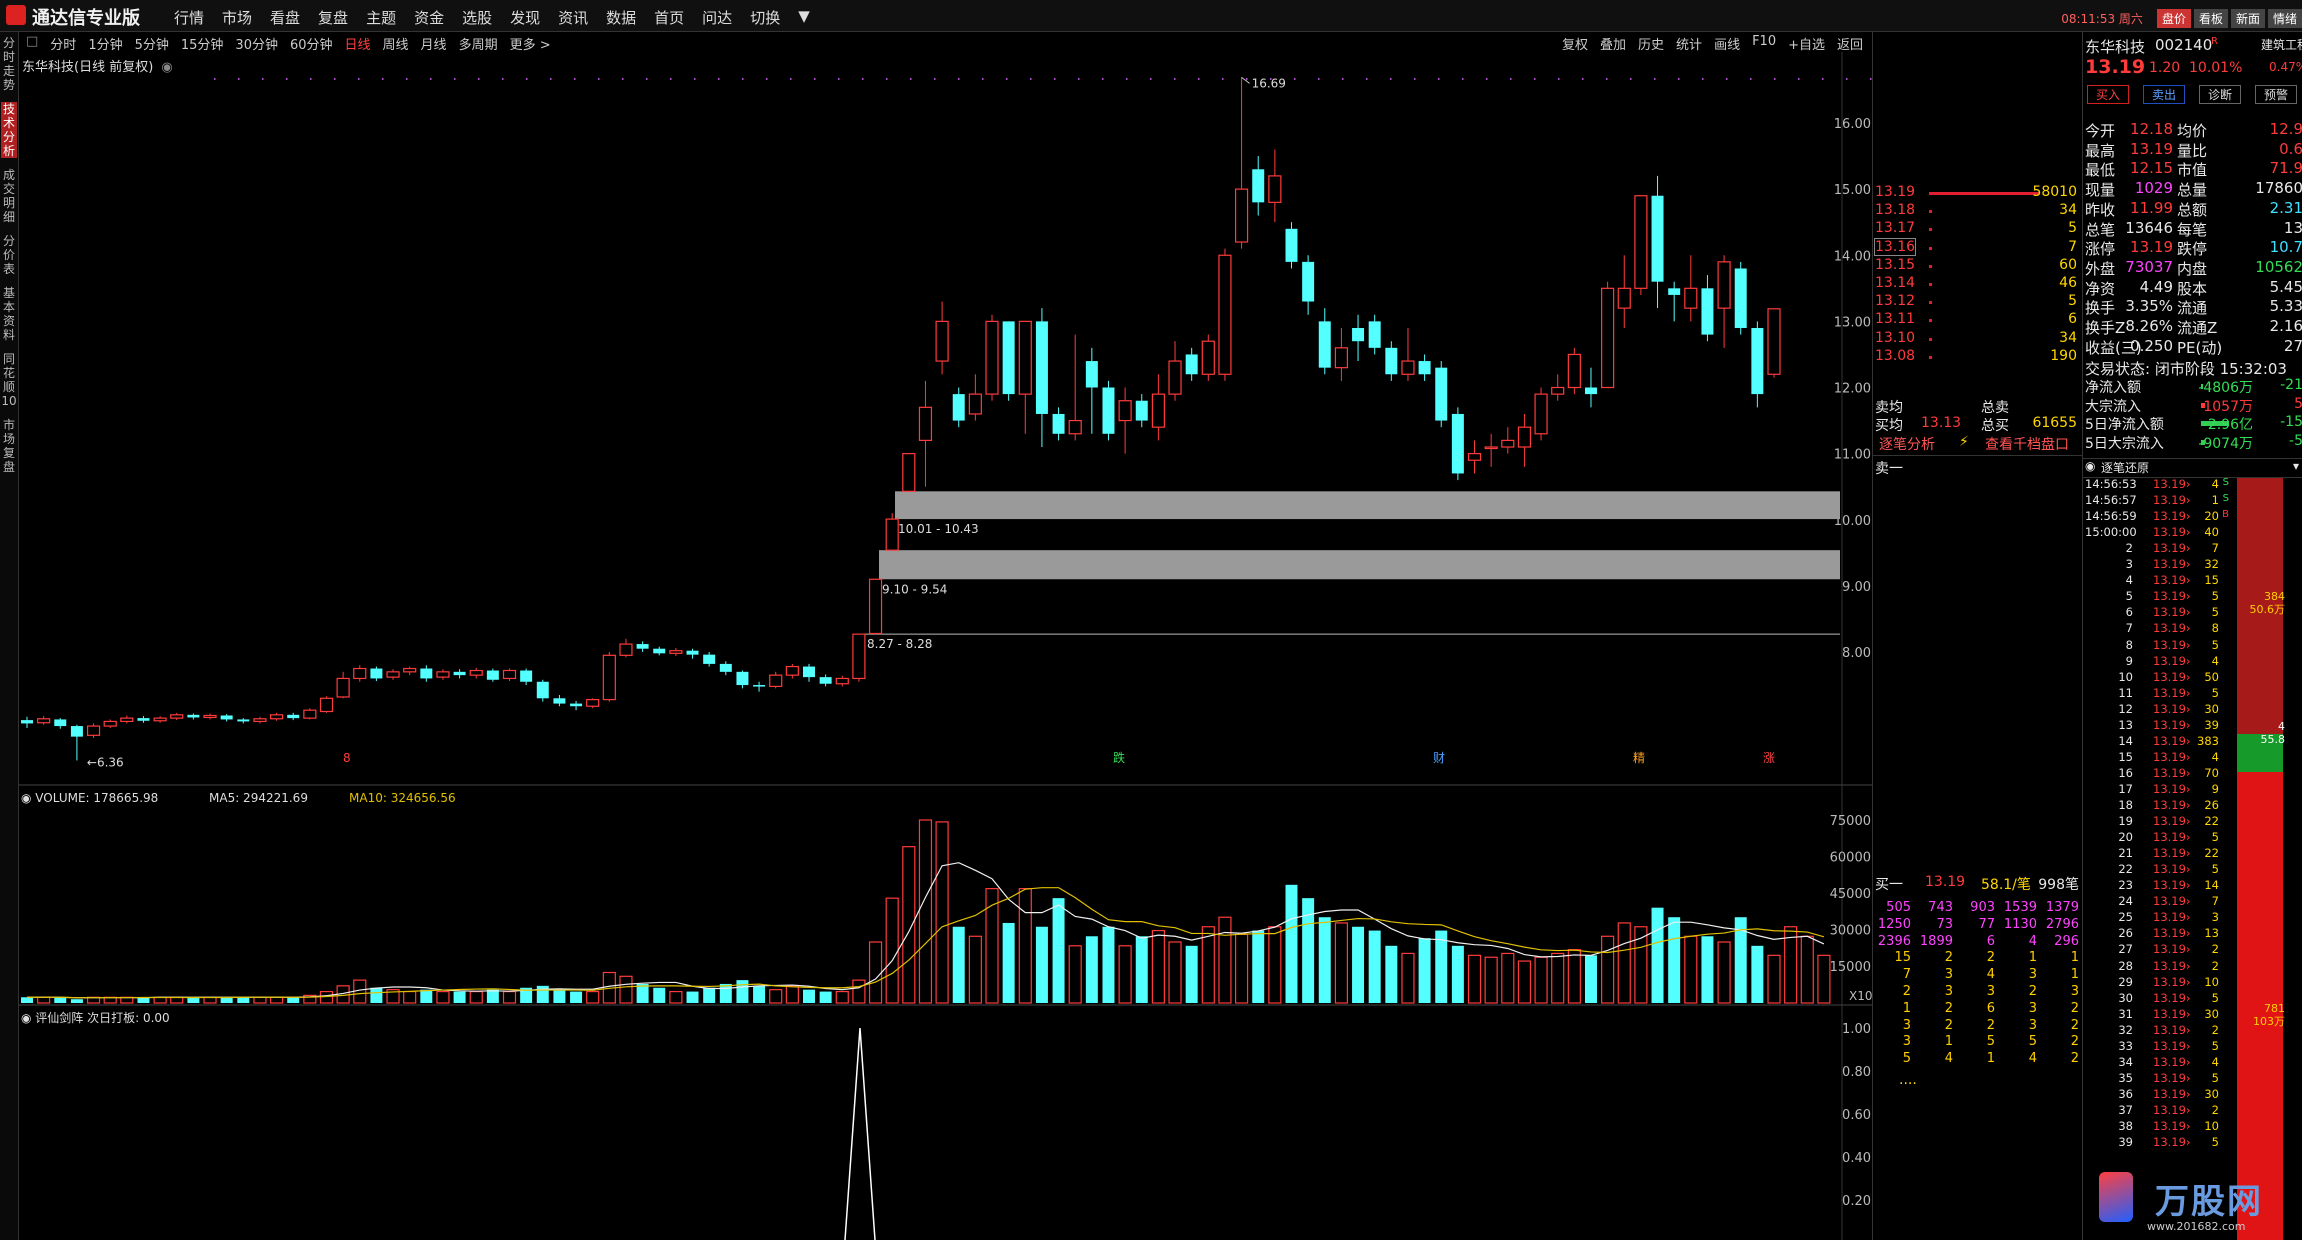 This screenshot has width=2302, height=1240. What do you see at coordinates (477, 17) in the screenshot?
I see `menu-item: 选股` at bounding box center [477, 17].